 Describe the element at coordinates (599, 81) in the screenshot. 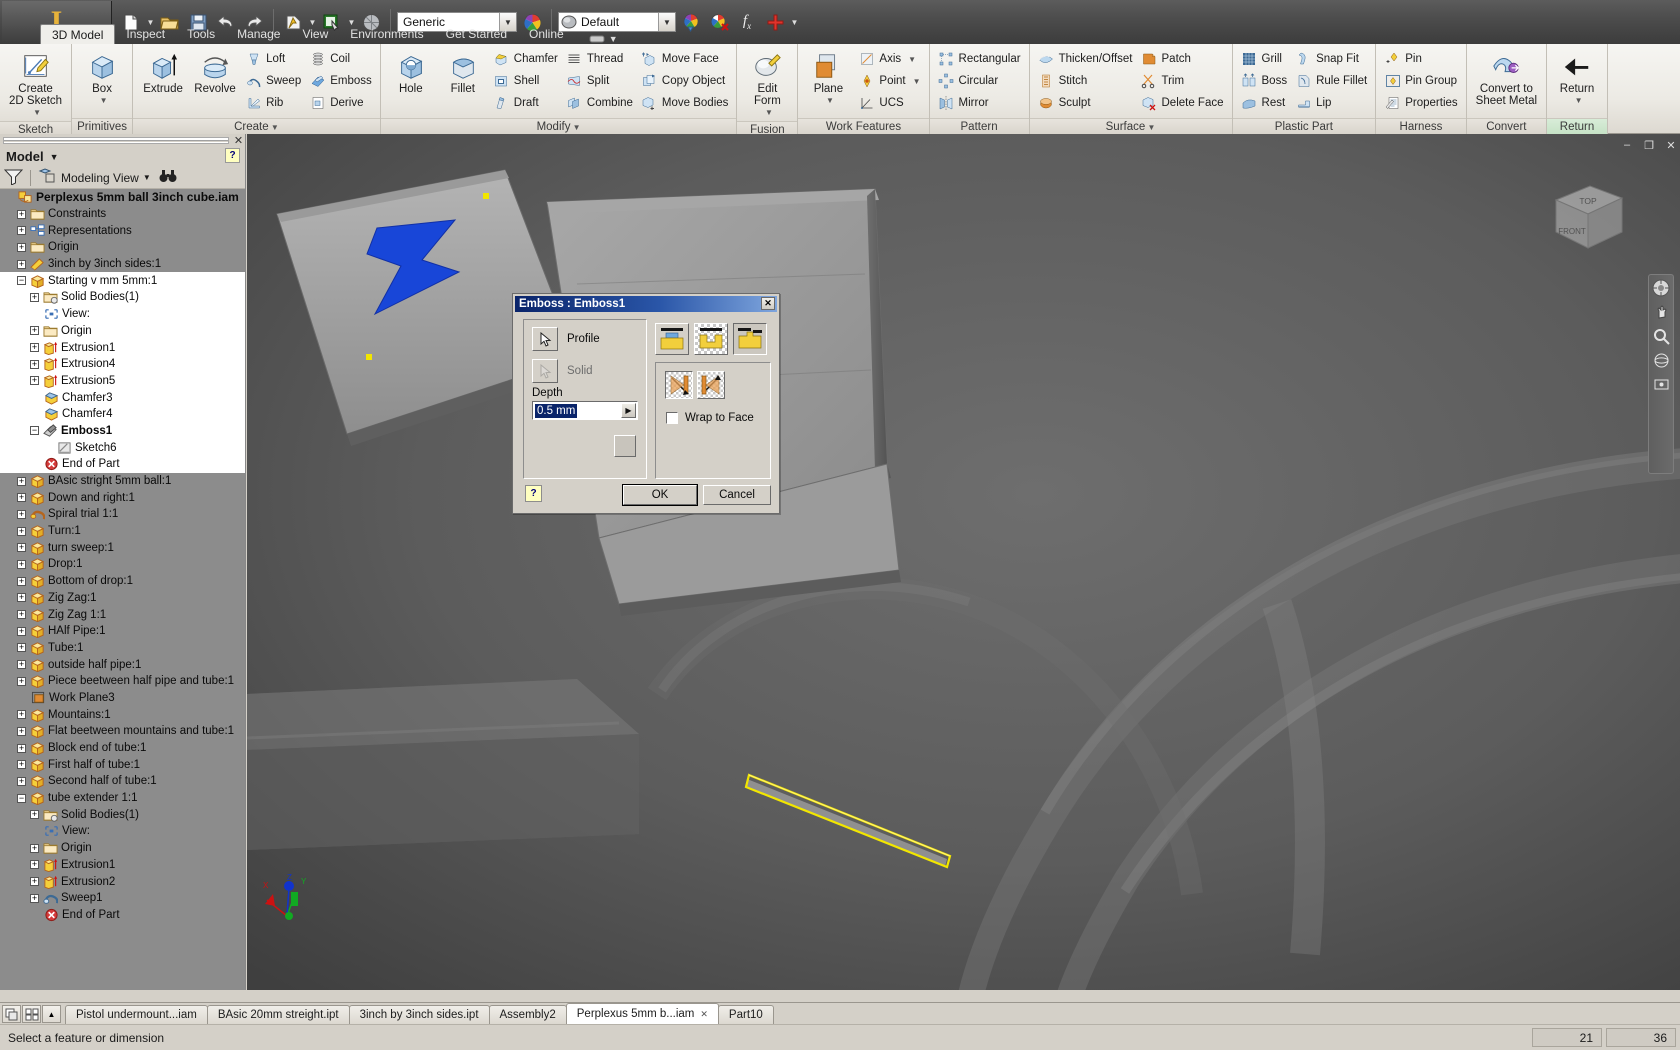

I see `ribbon-button-split: Split` at that location.